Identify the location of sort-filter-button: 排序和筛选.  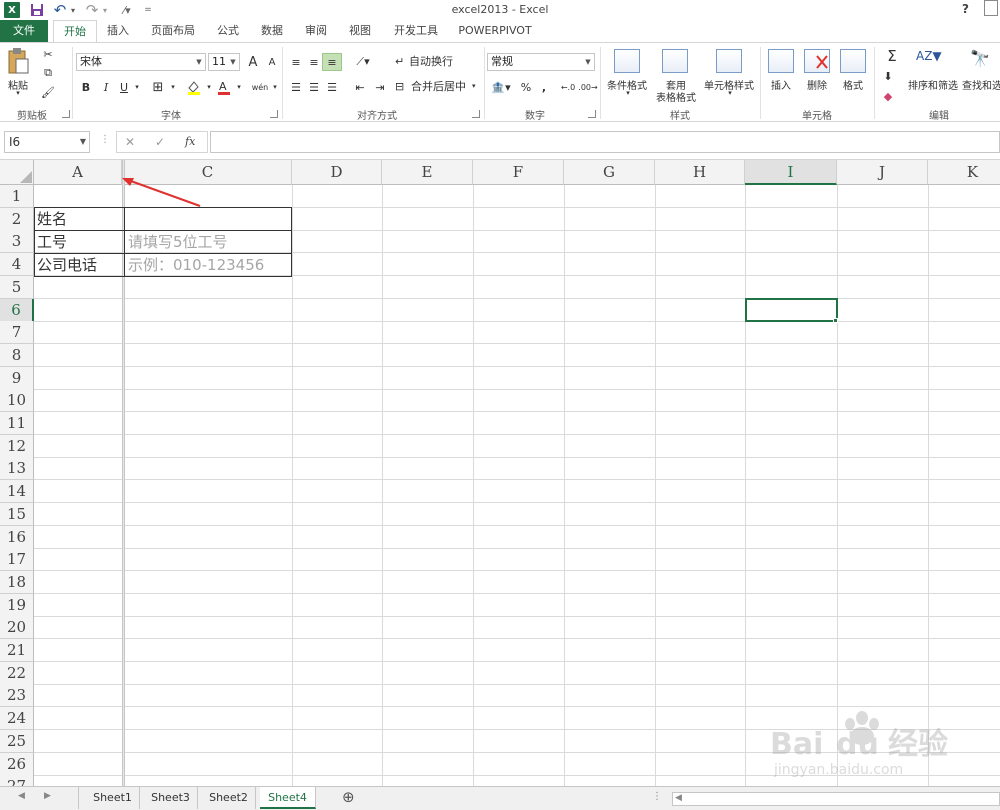
(933, 84).